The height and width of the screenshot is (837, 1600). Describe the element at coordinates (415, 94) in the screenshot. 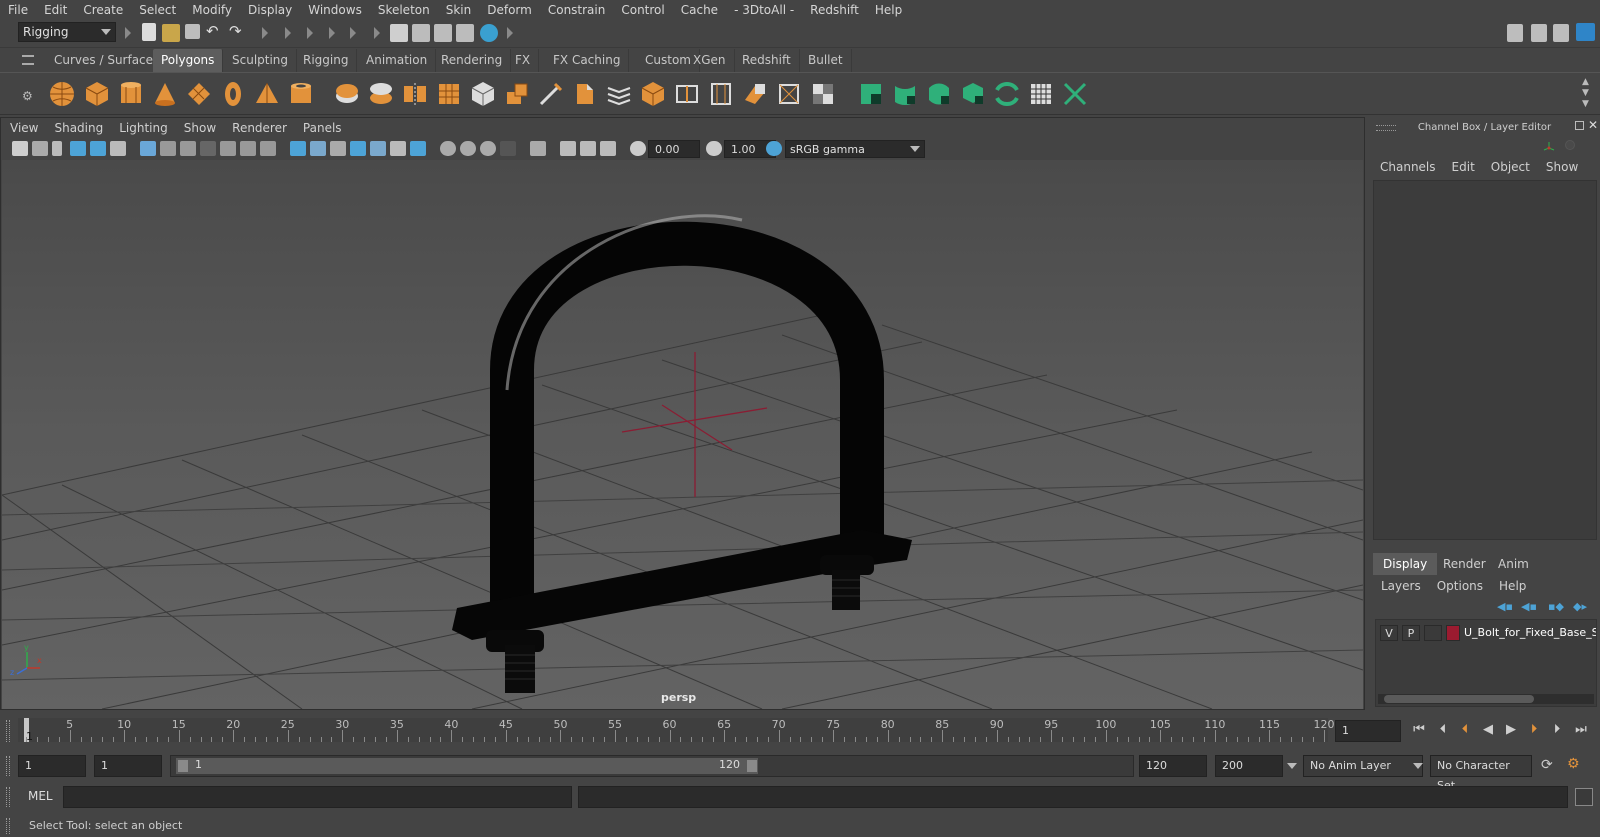

I see `mirror-icon` at that location.